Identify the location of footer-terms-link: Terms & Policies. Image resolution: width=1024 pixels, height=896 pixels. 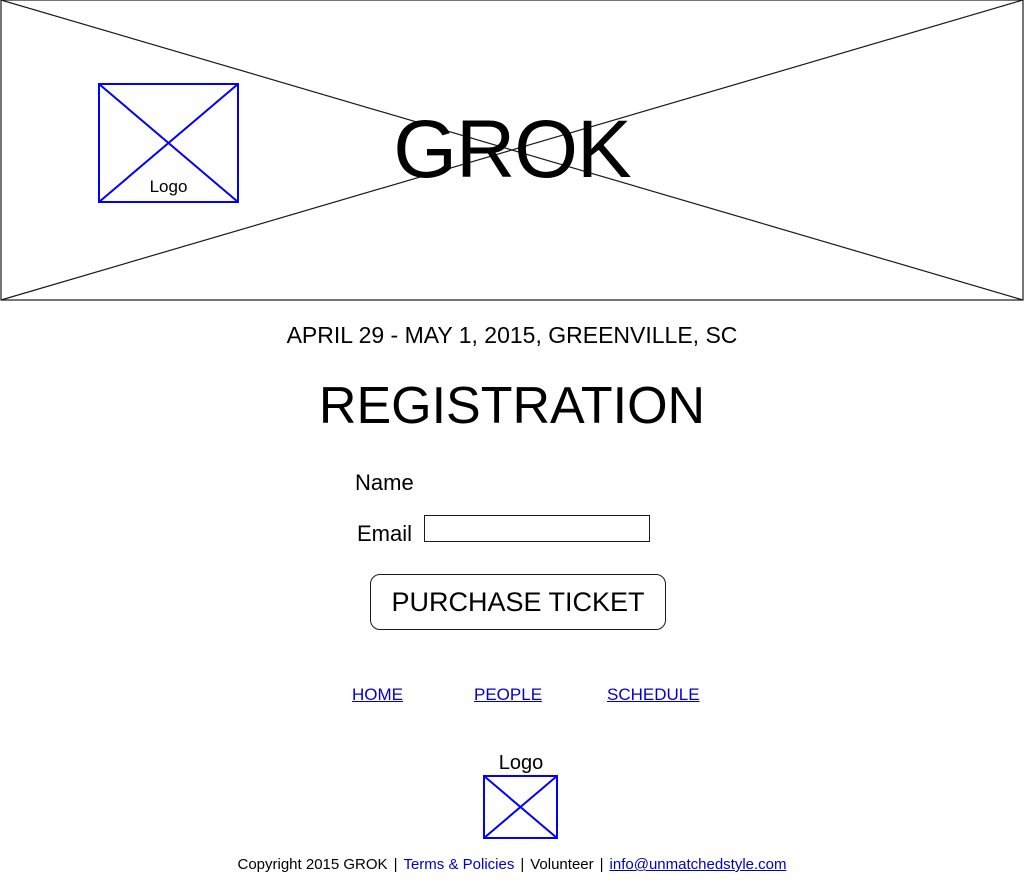
(458, 864).